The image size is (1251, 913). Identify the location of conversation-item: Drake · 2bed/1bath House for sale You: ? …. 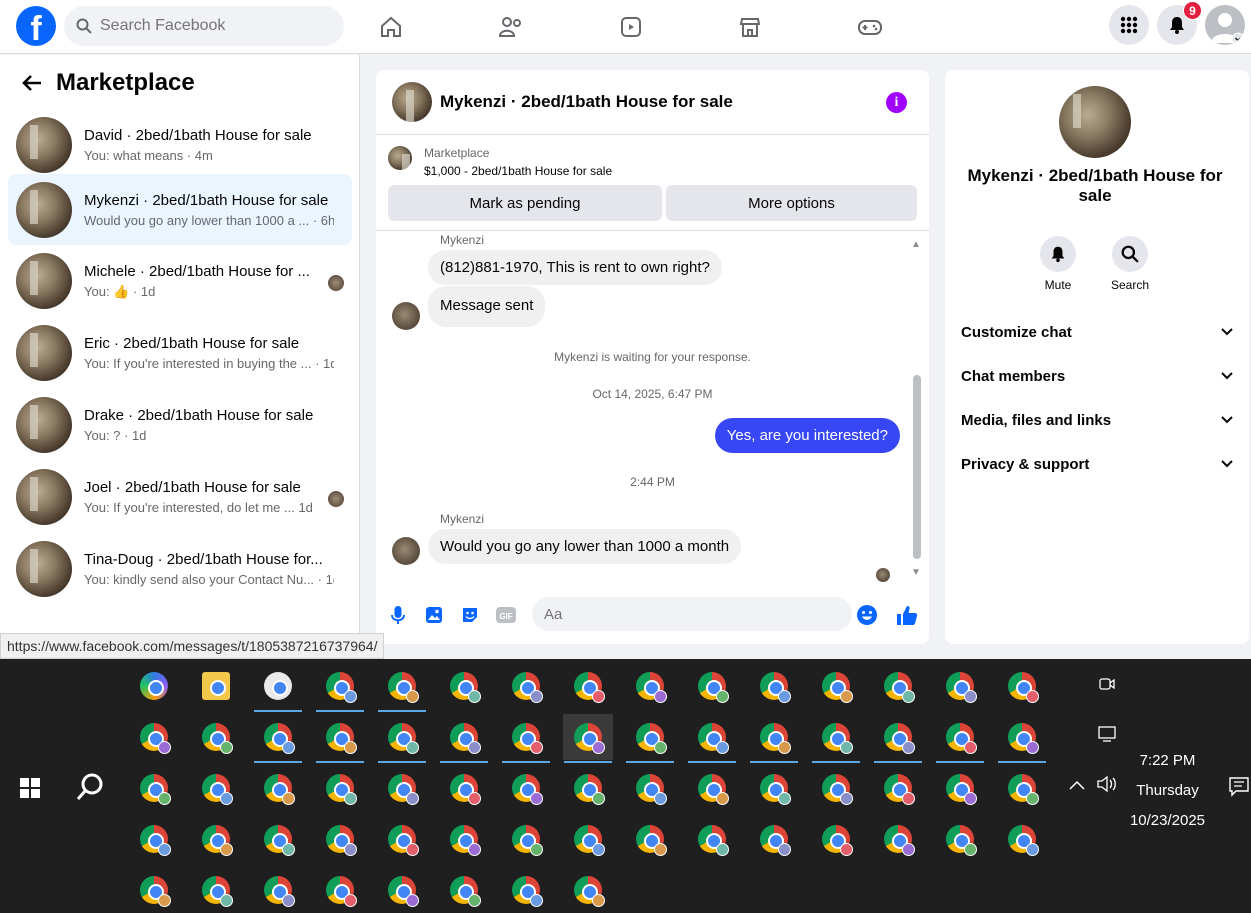
(180, 425).